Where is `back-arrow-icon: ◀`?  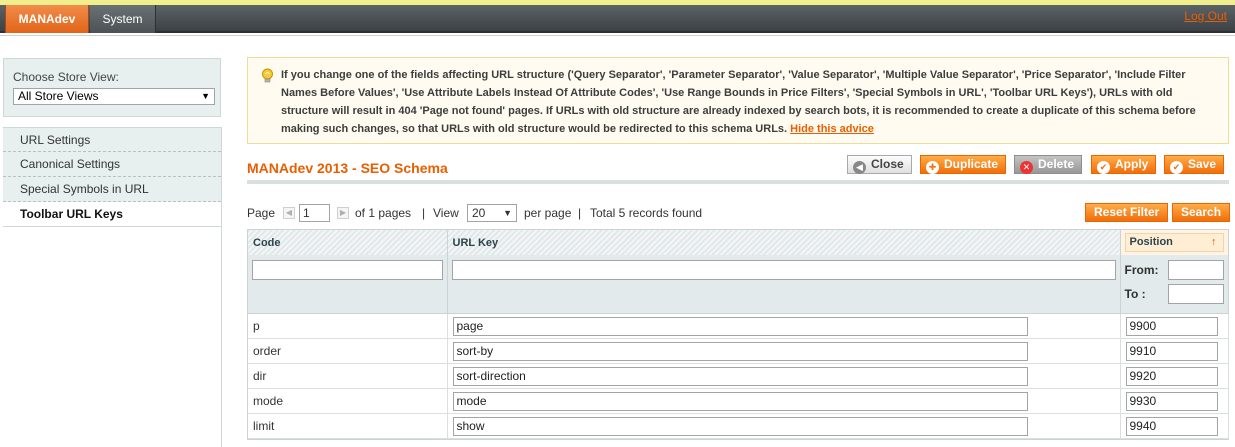
back-arrow-icon: ◀ is located at coordinates (859, 167).